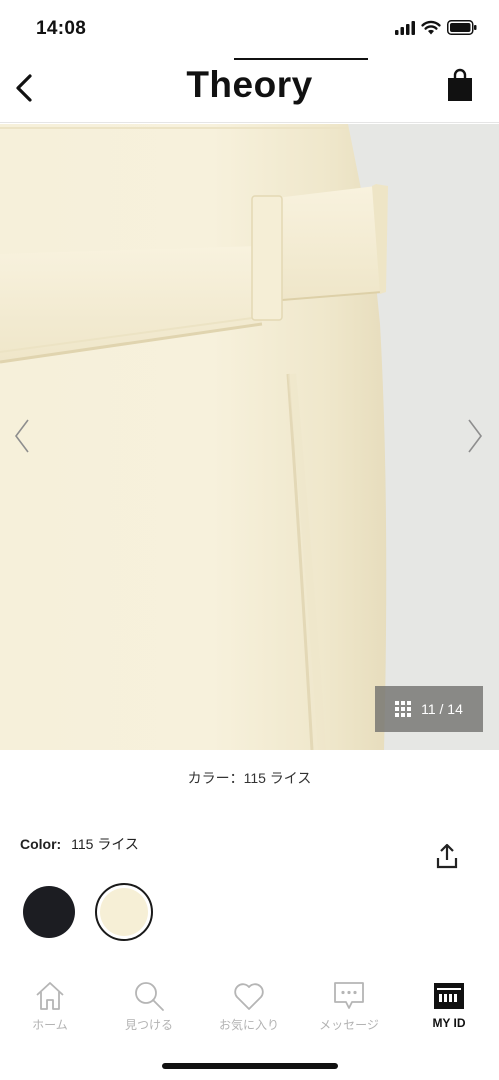  I want to click on brand-logo: Theory, so click(249, 85).